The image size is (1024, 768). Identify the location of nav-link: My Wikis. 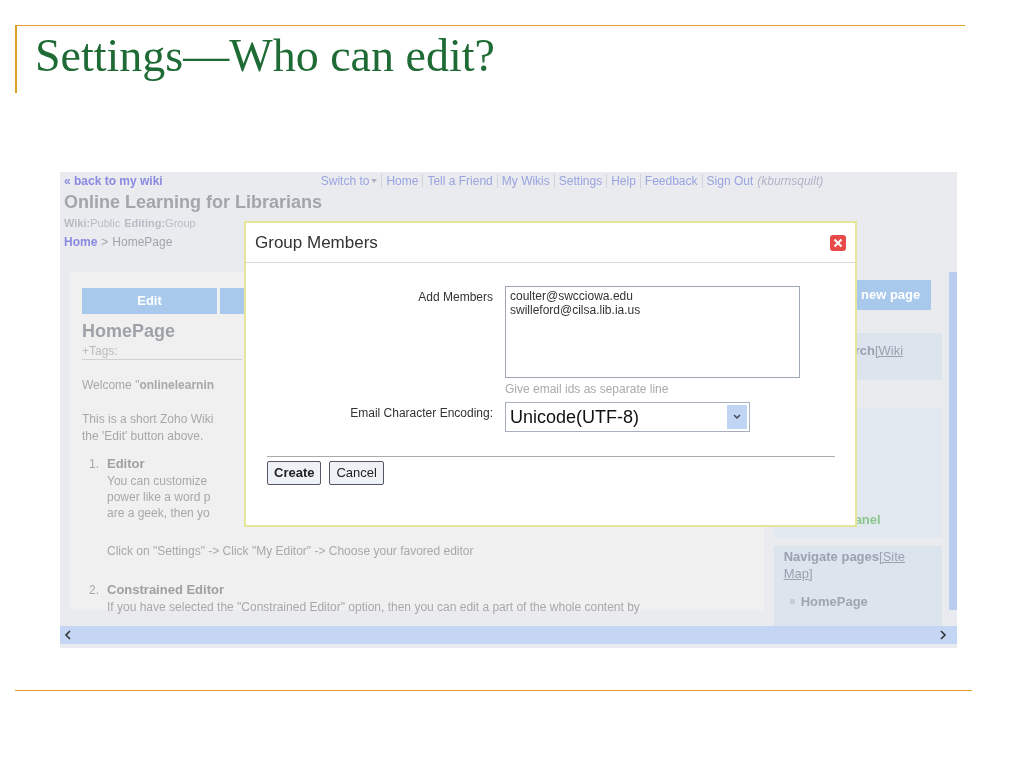
(525, 181).